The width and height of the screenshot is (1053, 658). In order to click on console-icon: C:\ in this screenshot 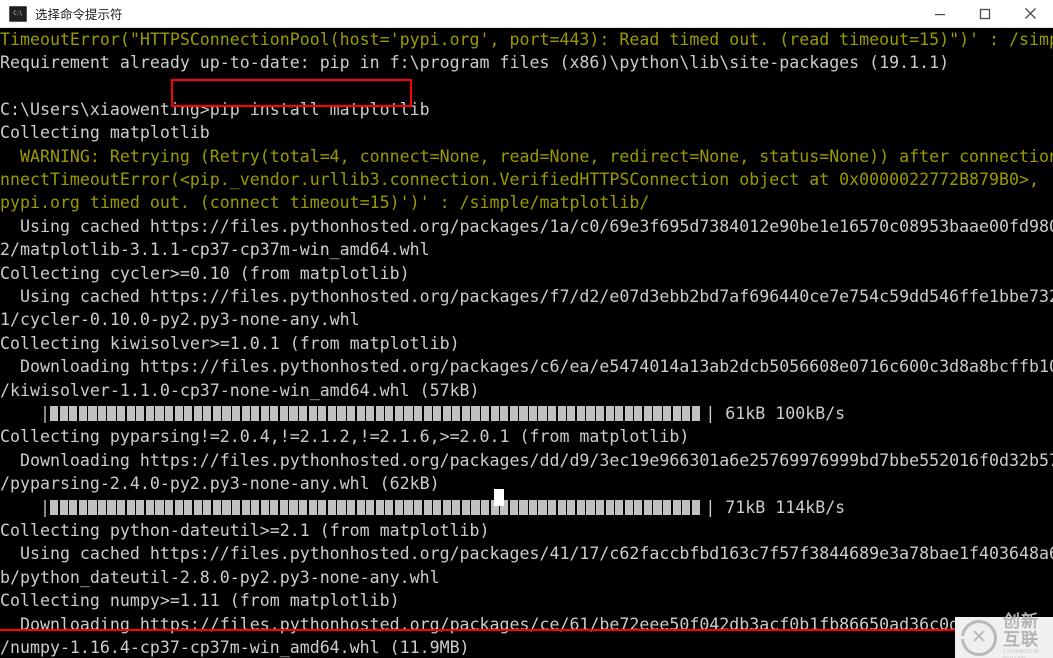, I will do `click(18, 13)`.